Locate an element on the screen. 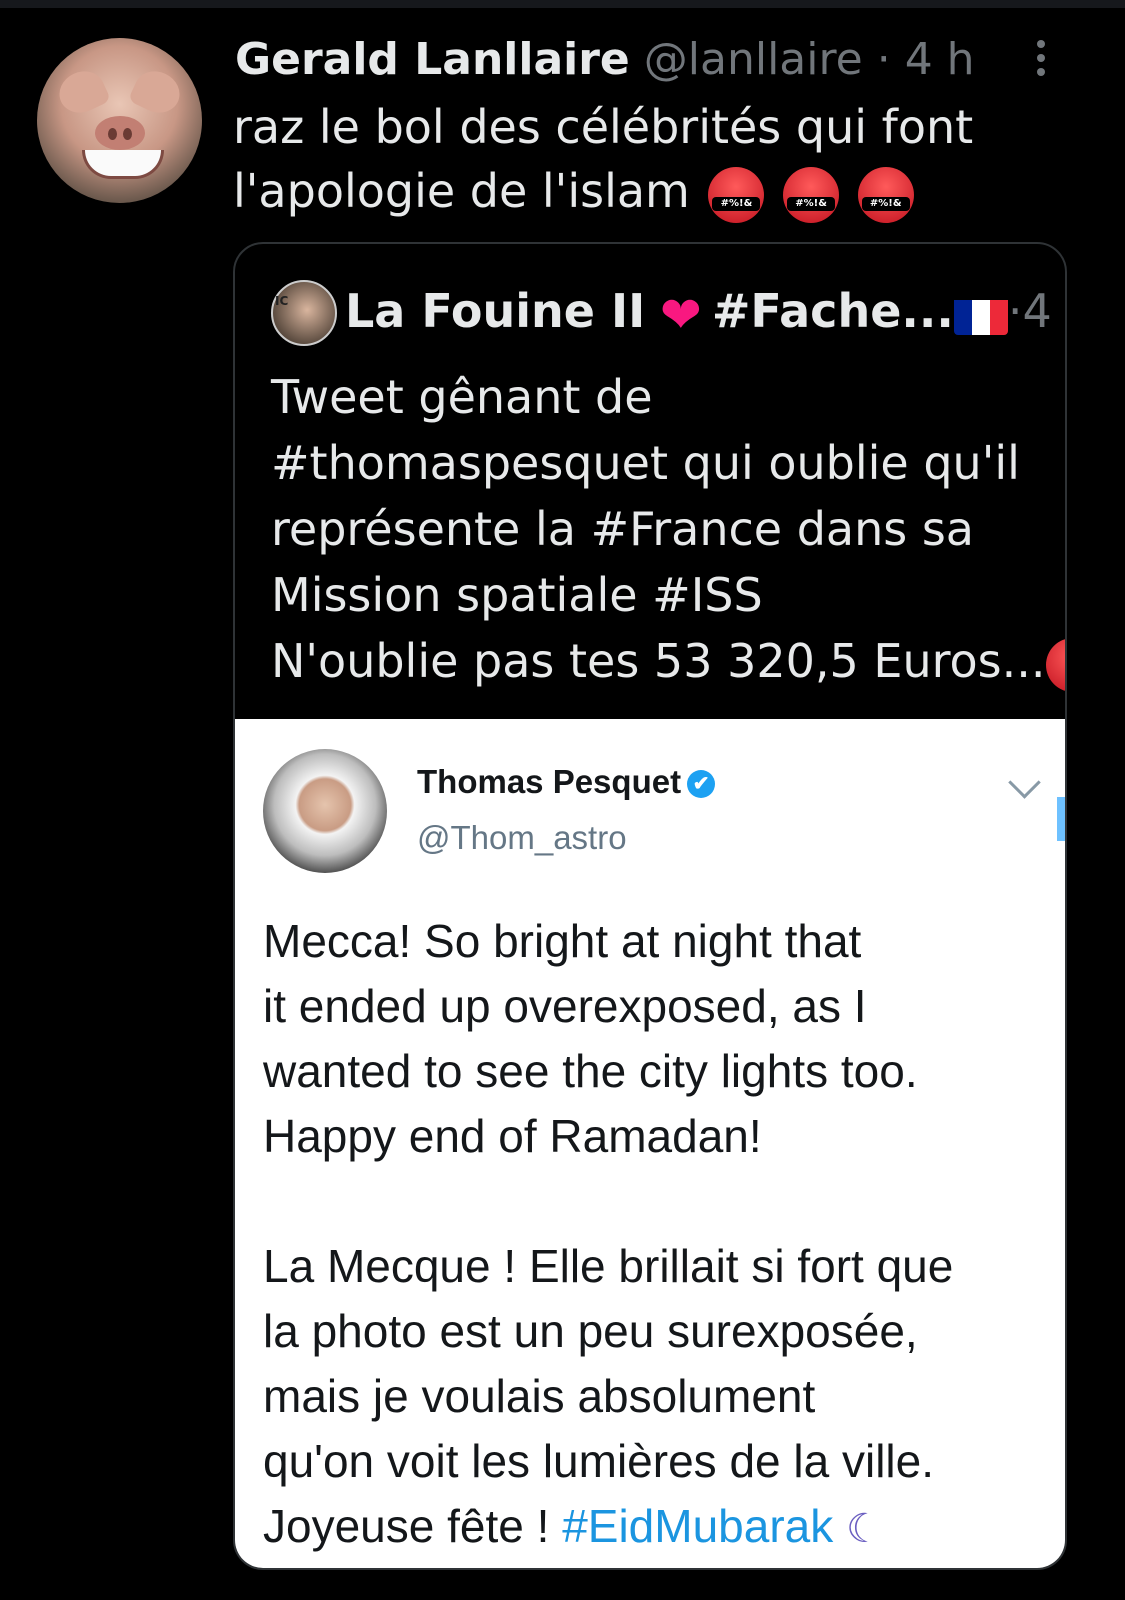  crescent-moon-icon: ☾ is located at coordinates (864, 1529).